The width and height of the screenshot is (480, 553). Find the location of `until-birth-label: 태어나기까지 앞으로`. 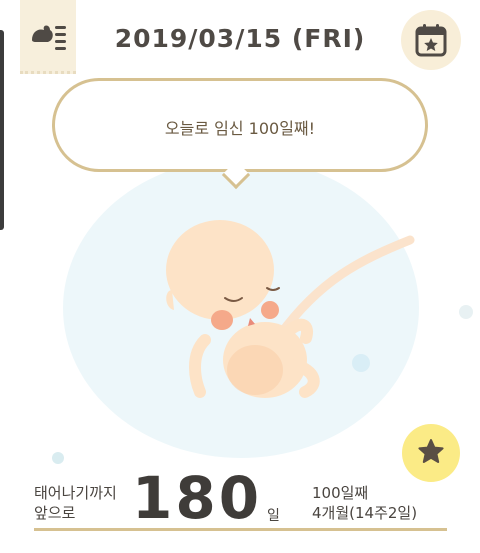

until-birth-label: 태어나기까지 앞으로 is located at coordinates (75, 503).